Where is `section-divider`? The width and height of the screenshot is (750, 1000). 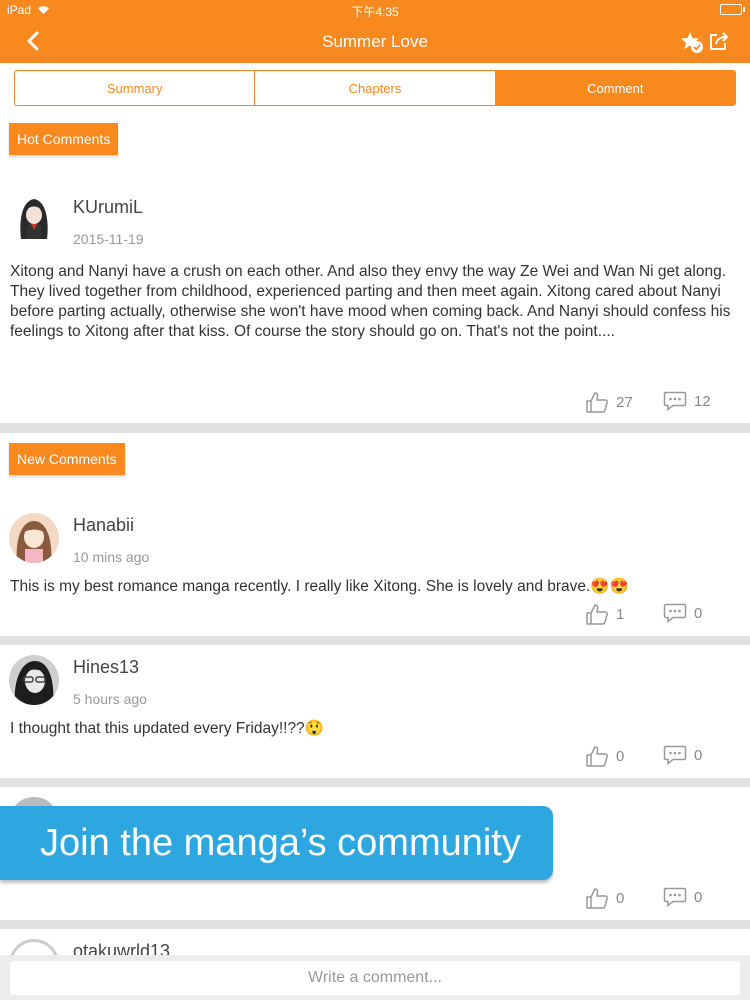 section-divider is located at coordinates (375, 428).